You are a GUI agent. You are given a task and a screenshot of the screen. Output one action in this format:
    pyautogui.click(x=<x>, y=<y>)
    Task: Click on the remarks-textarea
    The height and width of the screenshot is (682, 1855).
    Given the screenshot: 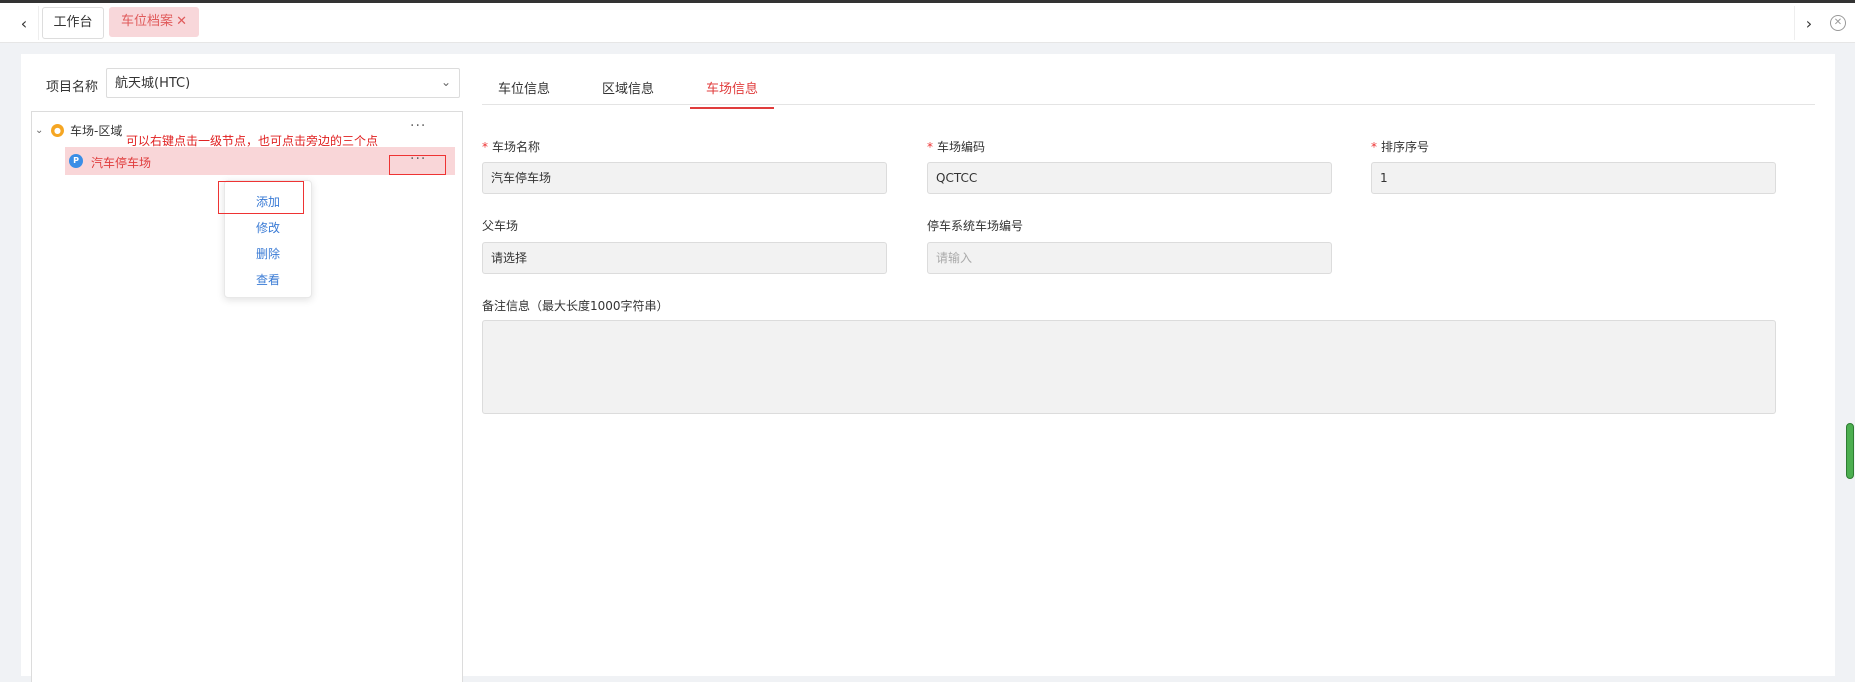 What is the action you would take?
    pyautogui.click(x=1129, y=367)
    